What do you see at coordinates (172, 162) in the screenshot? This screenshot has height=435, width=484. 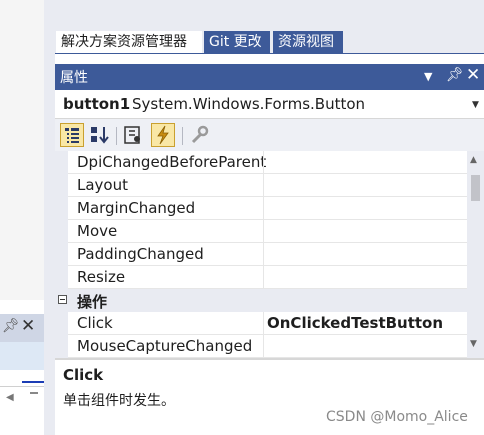 I see `property-label: DpiChangedBeforeParent` at bounding box center [172, 162].